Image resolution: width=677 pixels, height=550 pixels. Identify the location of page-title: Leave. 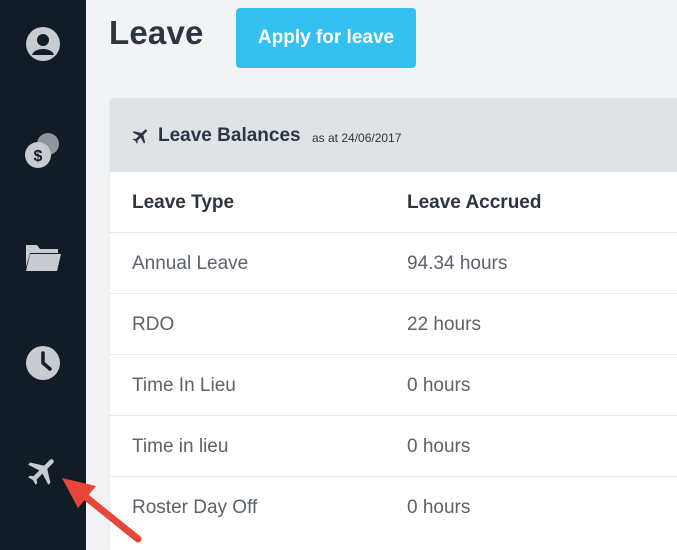
(156, 32).